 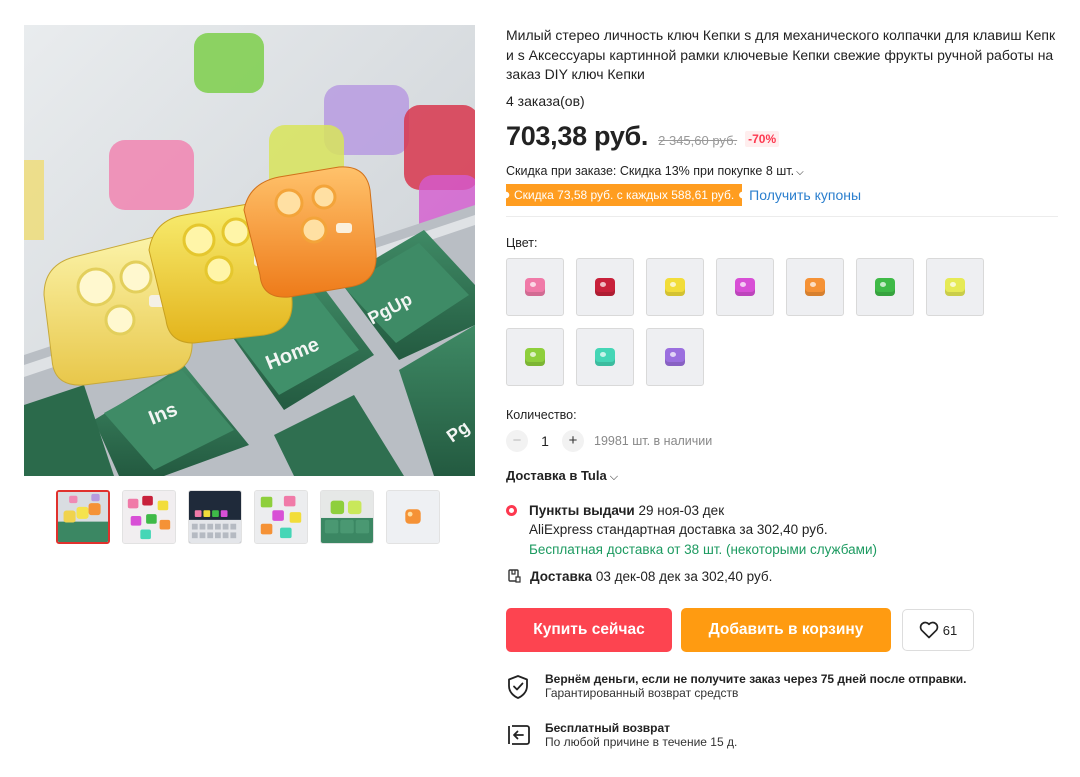 What do you see at coordinates (641, 742) in the screenshot?
I see `free-return-subtitle: По любой причине в течение 15 д.` at bounding box center [641, 742].